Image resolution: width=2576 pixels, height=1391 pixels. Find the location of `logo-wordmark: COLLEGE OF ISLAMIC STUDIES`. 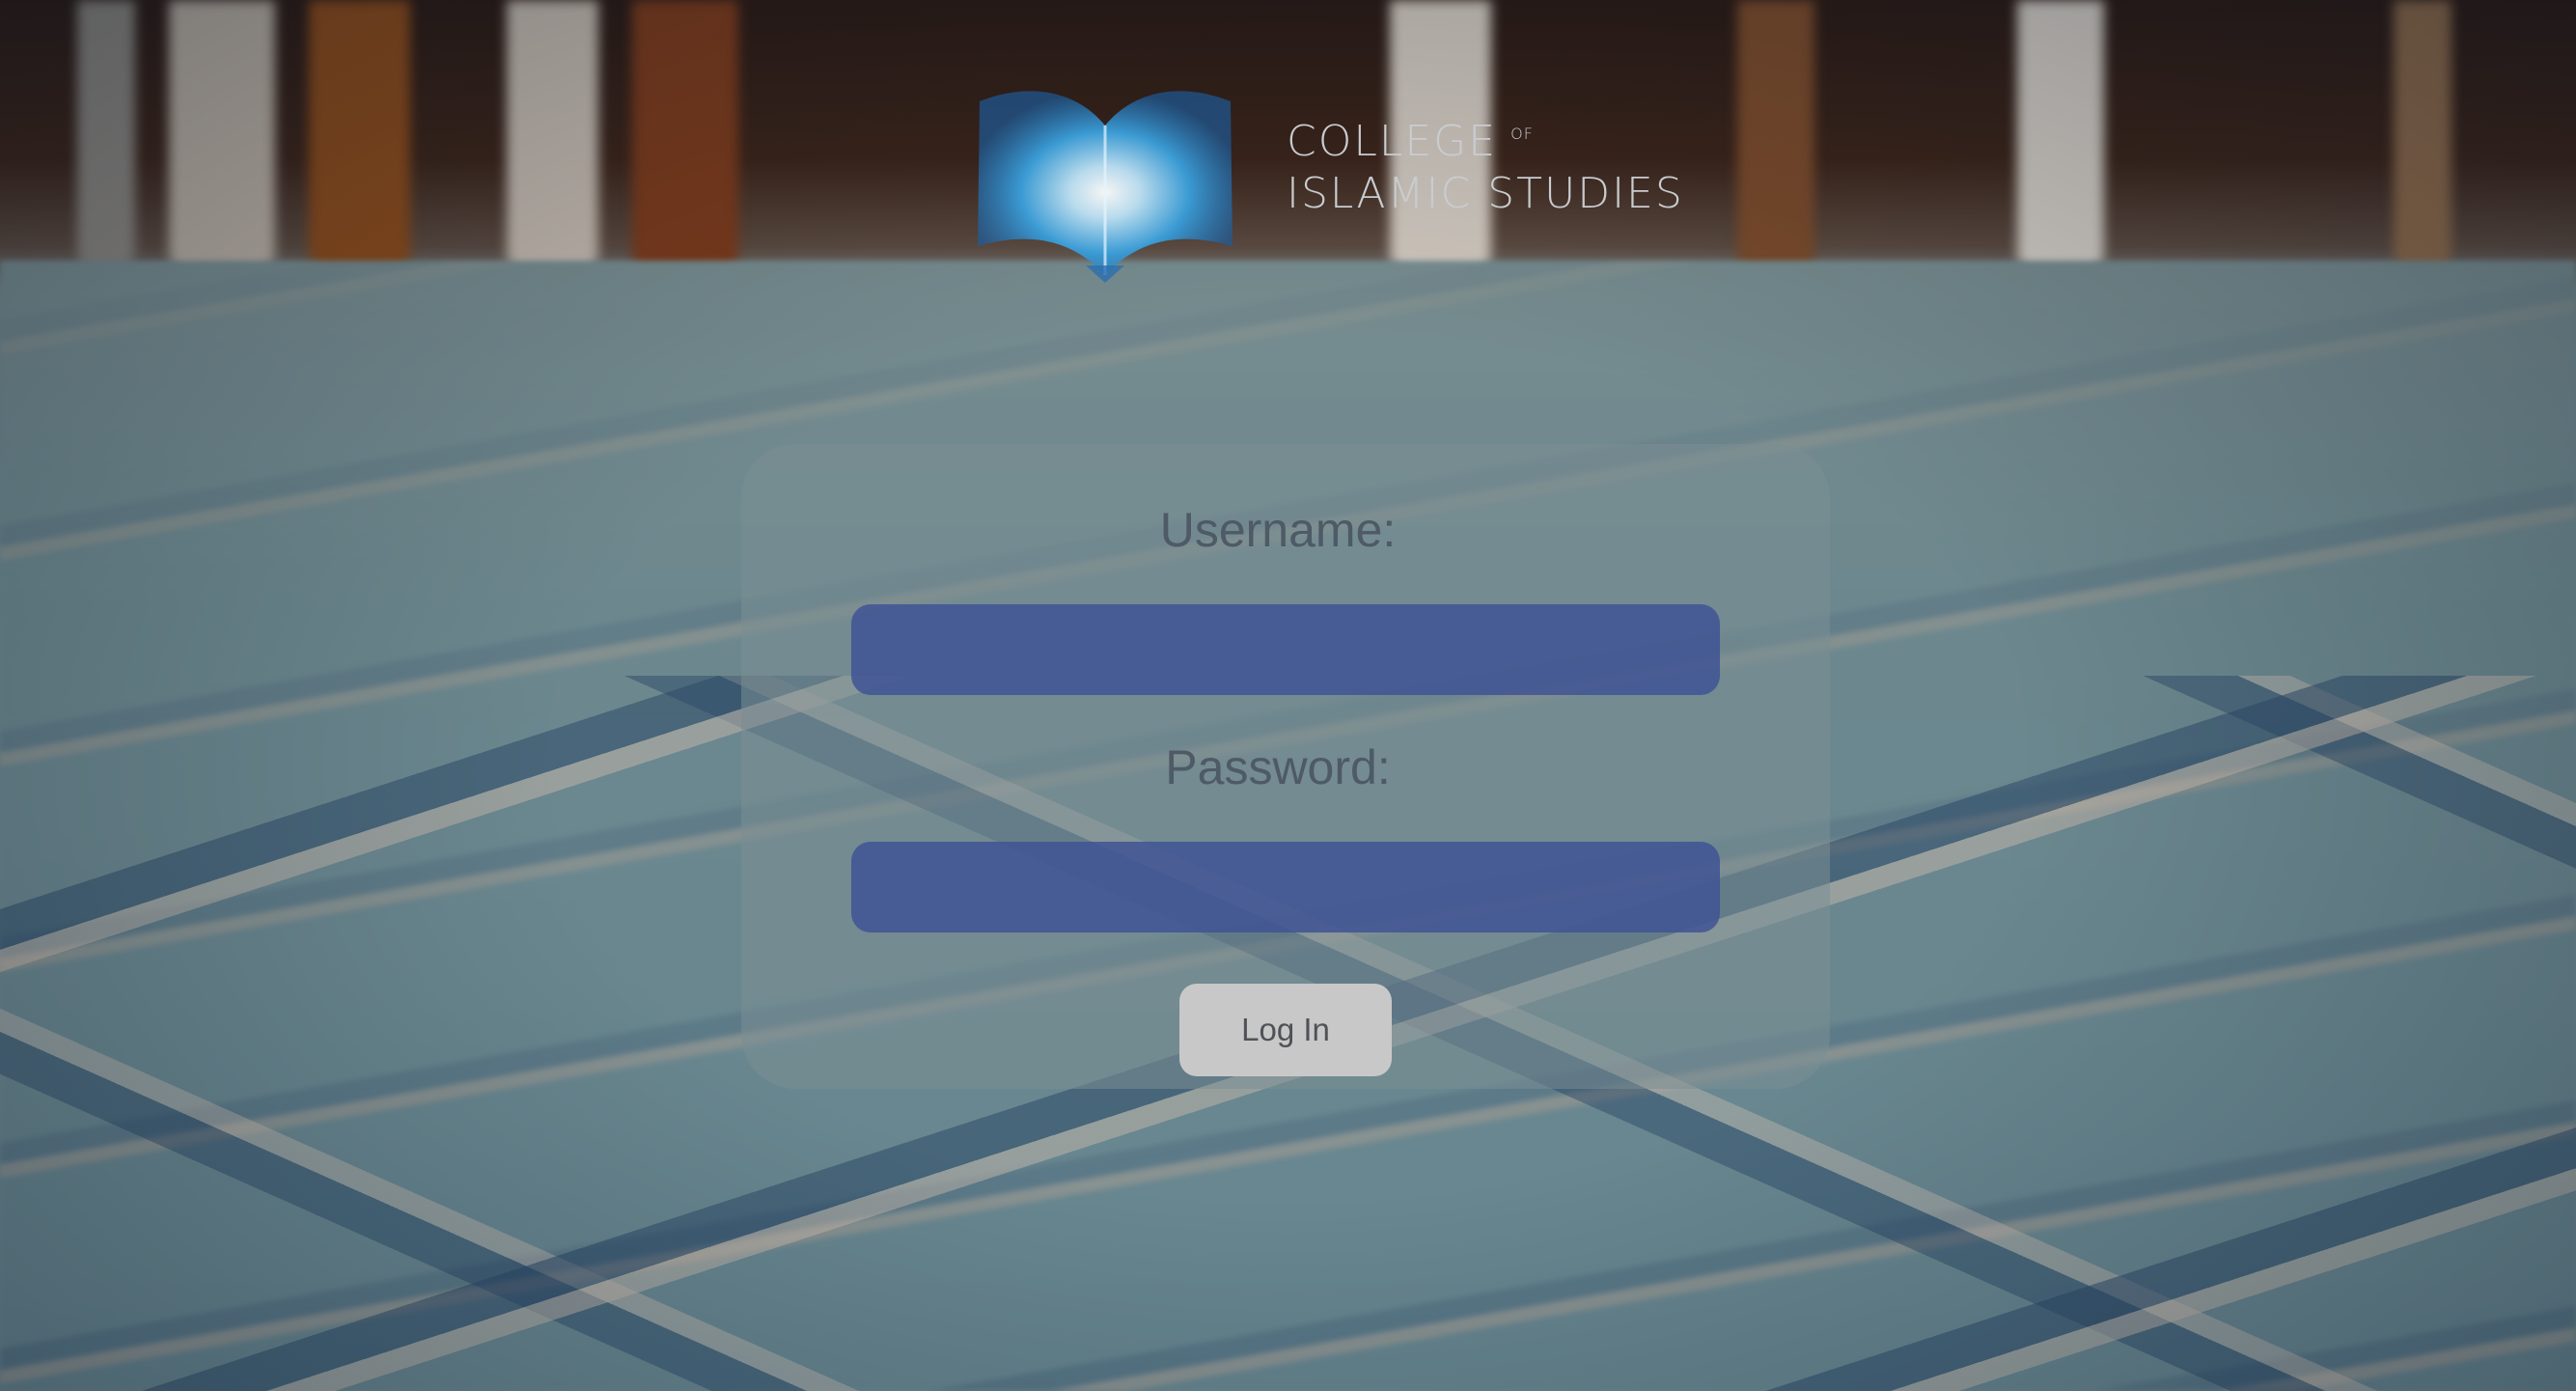

logo-wordmark: COLLEGE OF ISLAMIC STUDIES is located at coordinates (1485, 168).